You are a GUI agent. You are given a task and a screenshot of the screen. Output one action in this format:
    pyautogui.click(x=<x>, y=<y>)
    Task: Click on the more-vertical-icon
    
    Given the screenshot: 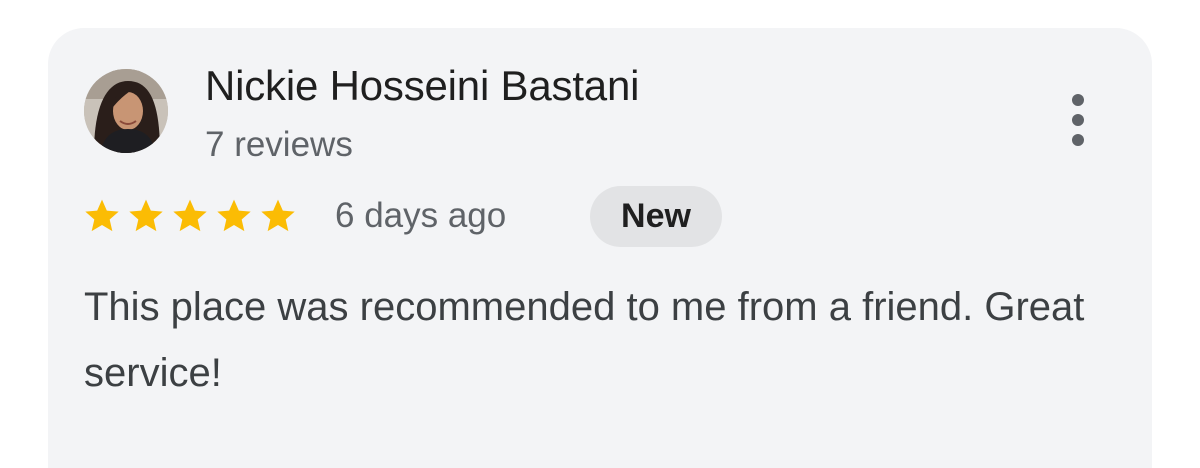 What is the action you would take?
    pyautogui.click(x=1078, y=100)
    